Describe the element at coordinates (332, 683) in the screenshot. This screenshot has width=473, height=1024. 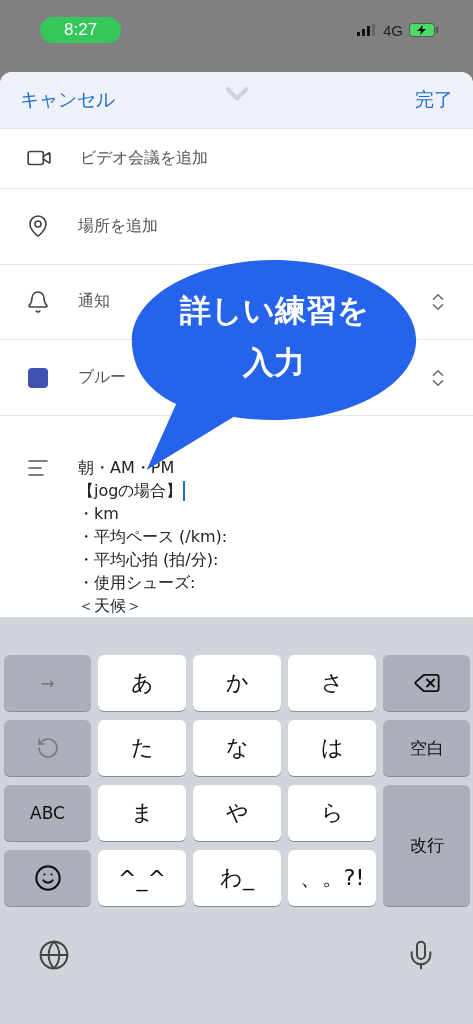
I see `kana-key: さ` at that location.